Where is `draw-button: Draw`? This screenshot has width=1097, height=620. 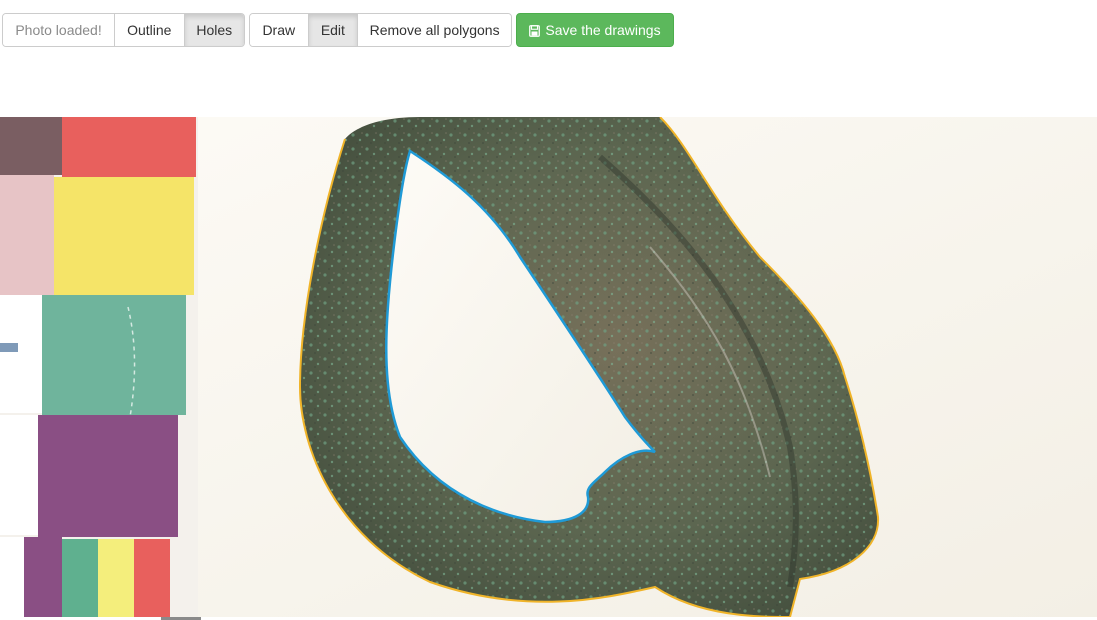 draw-button: Draw is located at coordinates (279, 30).